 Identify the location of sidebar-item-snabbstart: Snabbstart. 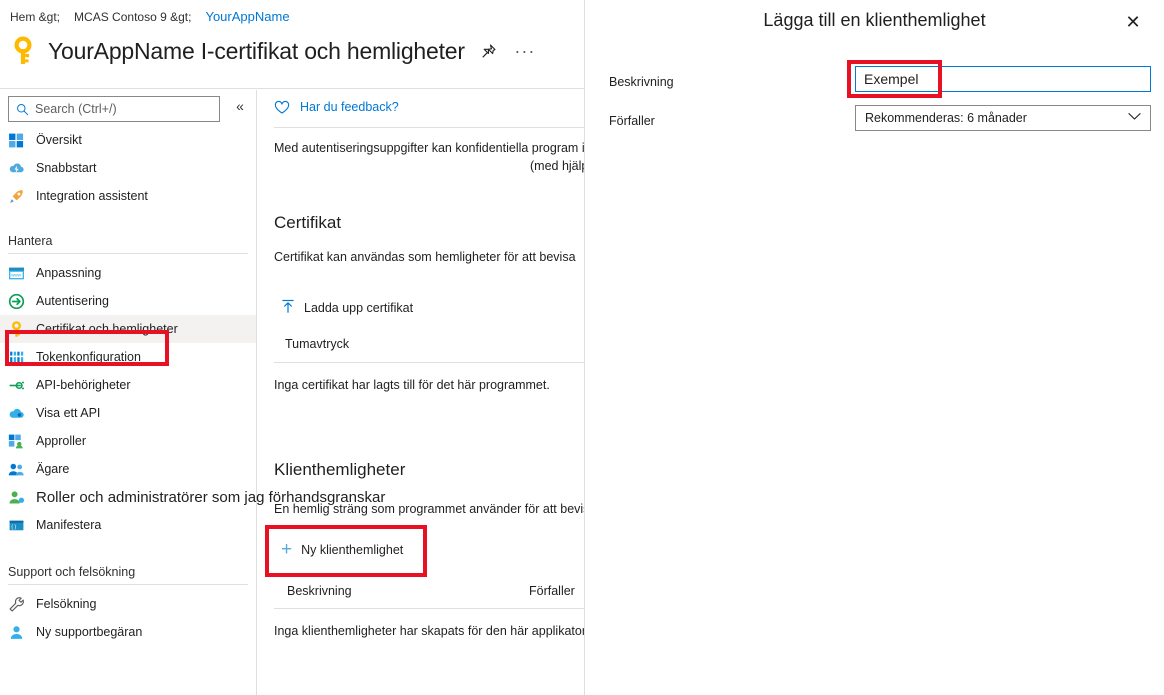
(128, 168).